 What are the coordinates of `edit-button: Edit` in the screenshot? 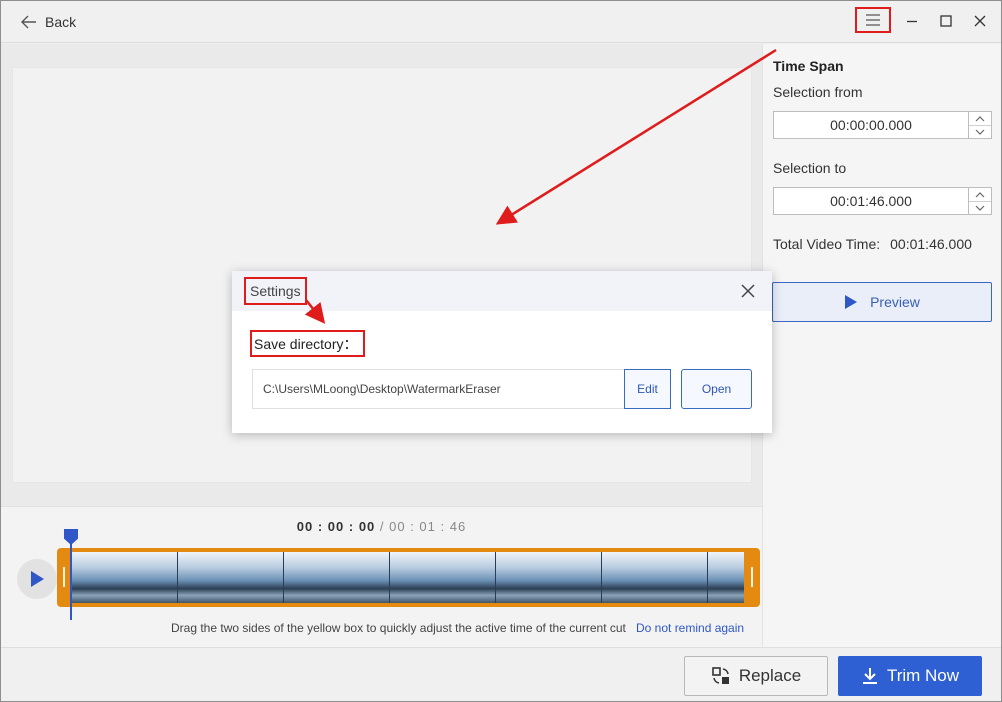 It's located at (647, 389).